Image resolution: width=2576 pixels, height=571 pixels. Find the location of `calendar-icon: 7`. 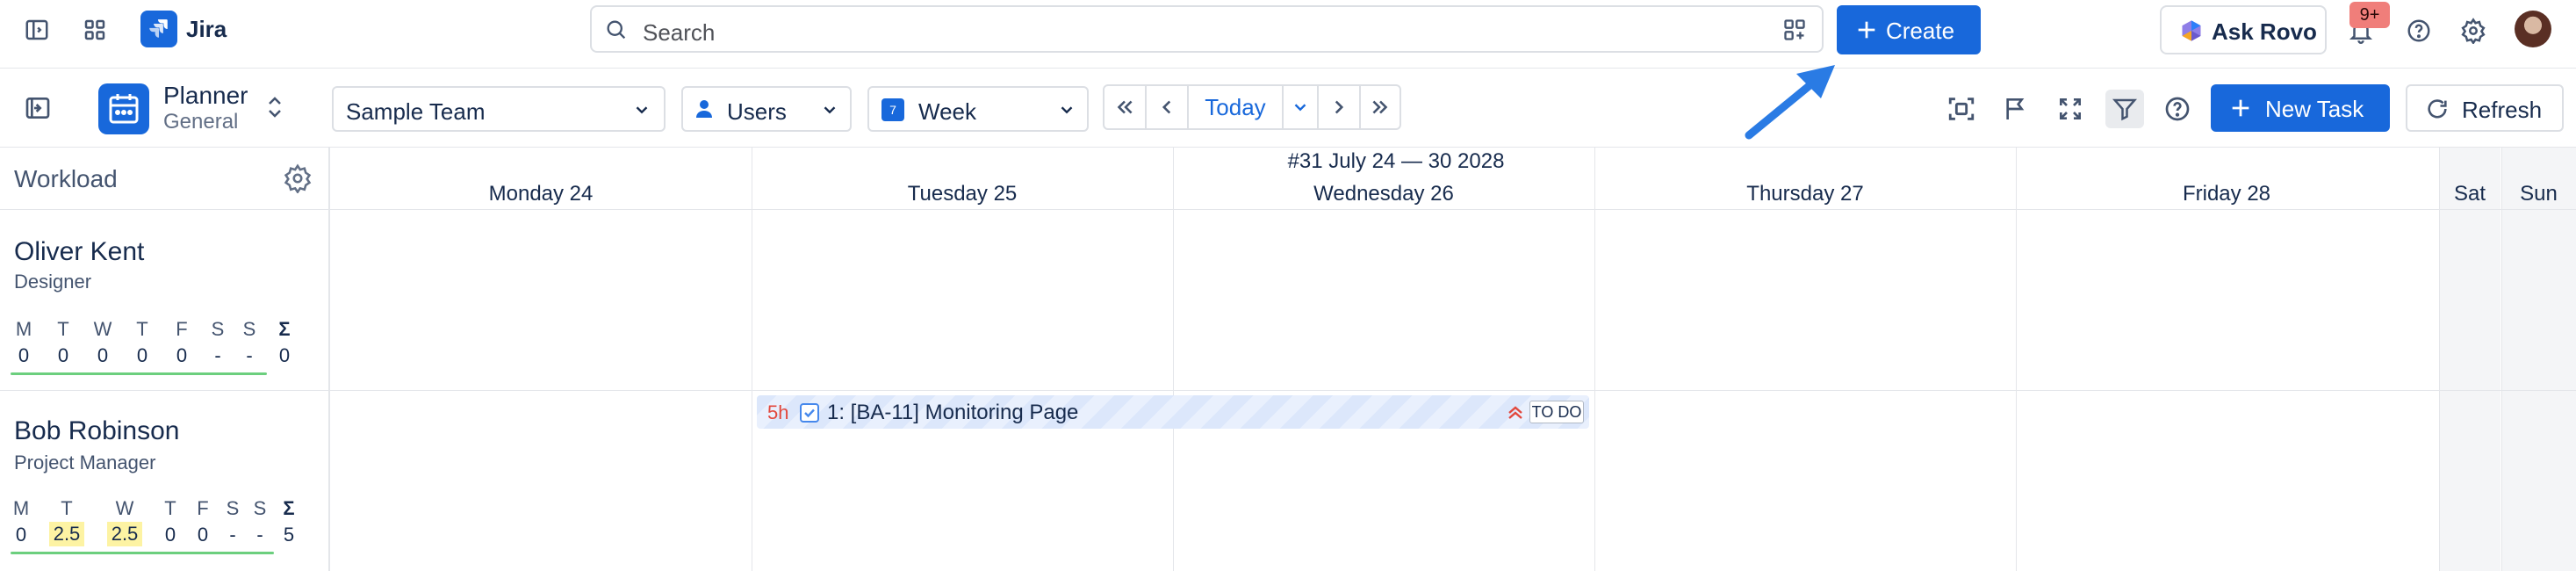

calendar-icon: 7 is located at coordinates (892, 109).